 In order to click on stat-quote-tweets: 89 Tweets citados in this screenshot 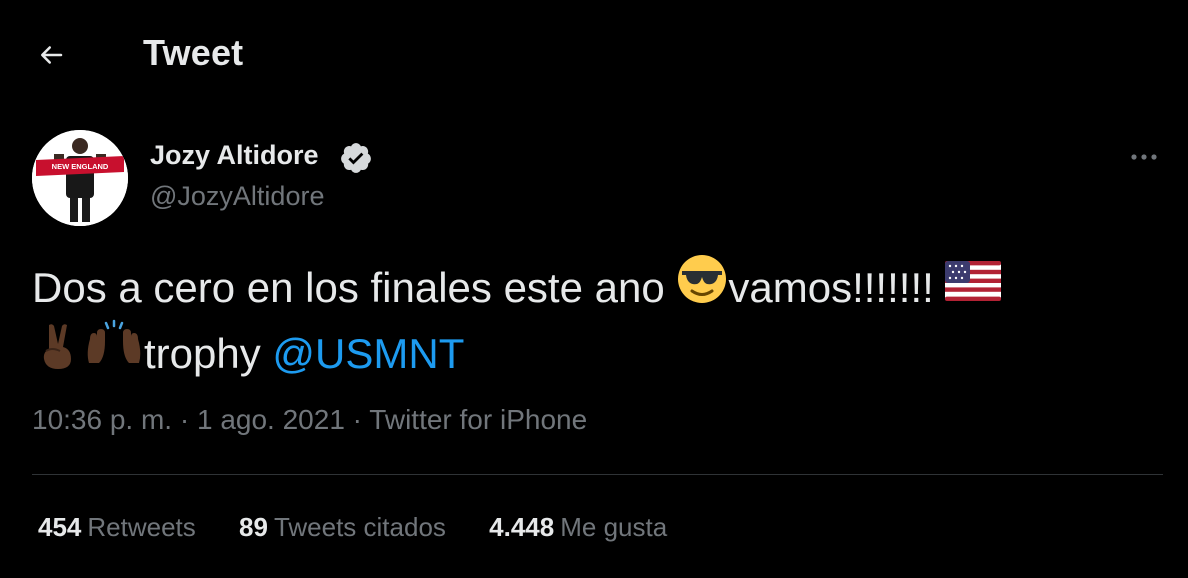, I will do `click(342, 527)`.